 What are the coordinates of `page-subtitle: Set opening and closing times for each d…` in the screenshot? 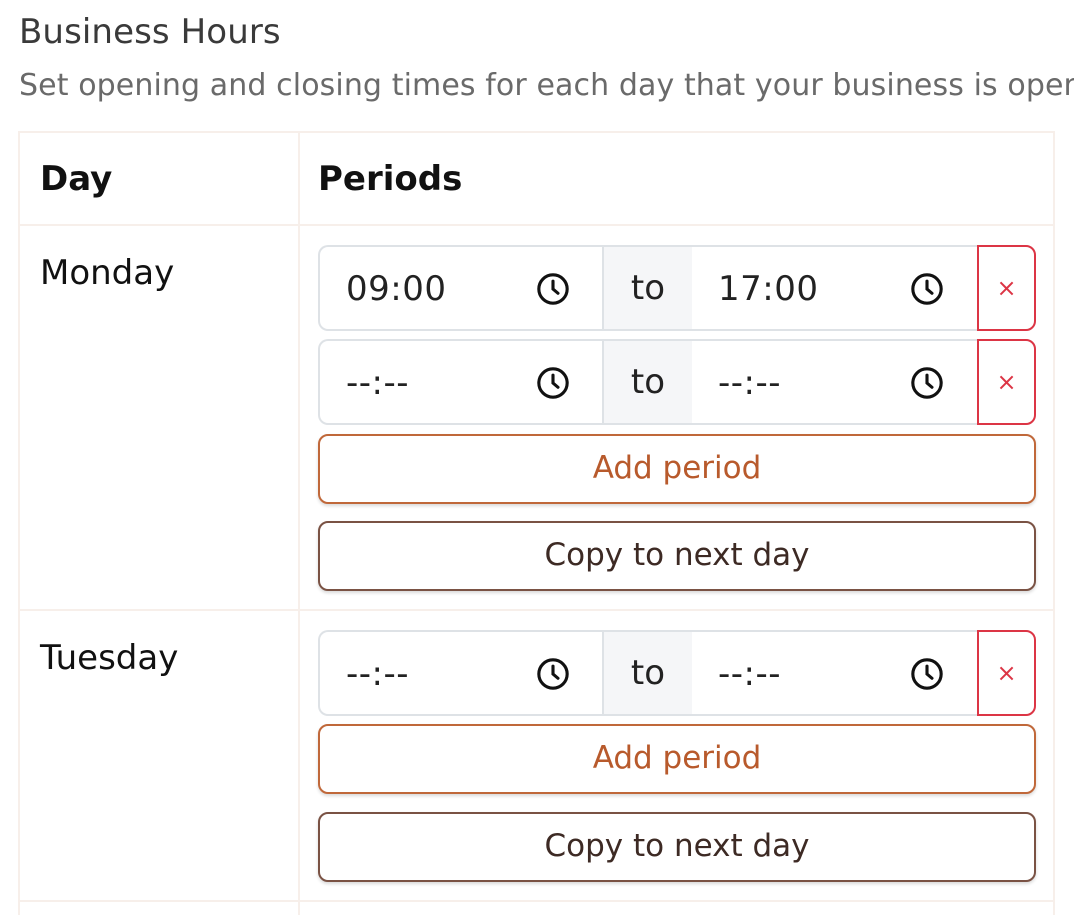 It's located at (546, 85).